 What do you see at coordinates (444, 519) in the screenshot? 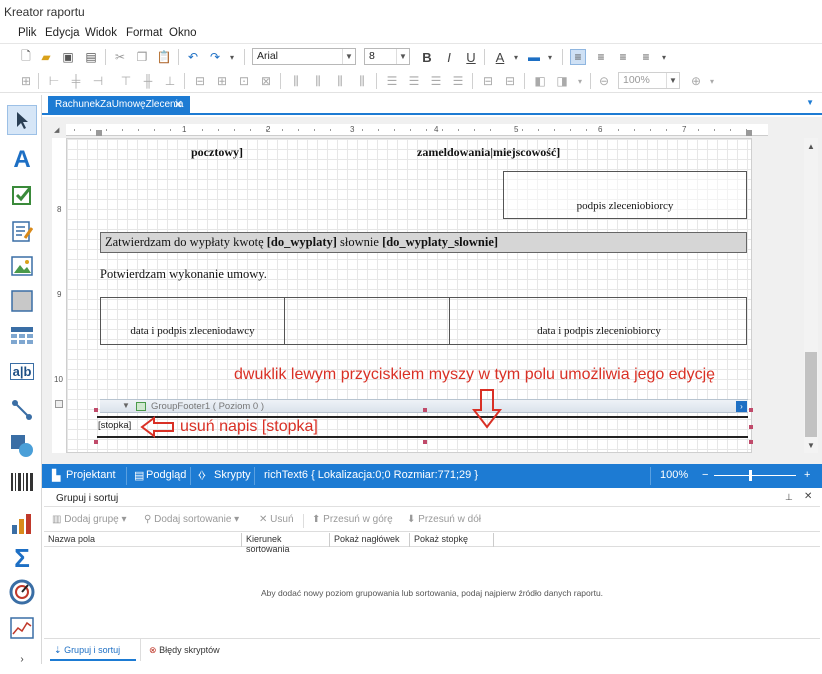
I see `move-down-button: ⬇ Przesuń w dół` at bounding box center [444, 519].